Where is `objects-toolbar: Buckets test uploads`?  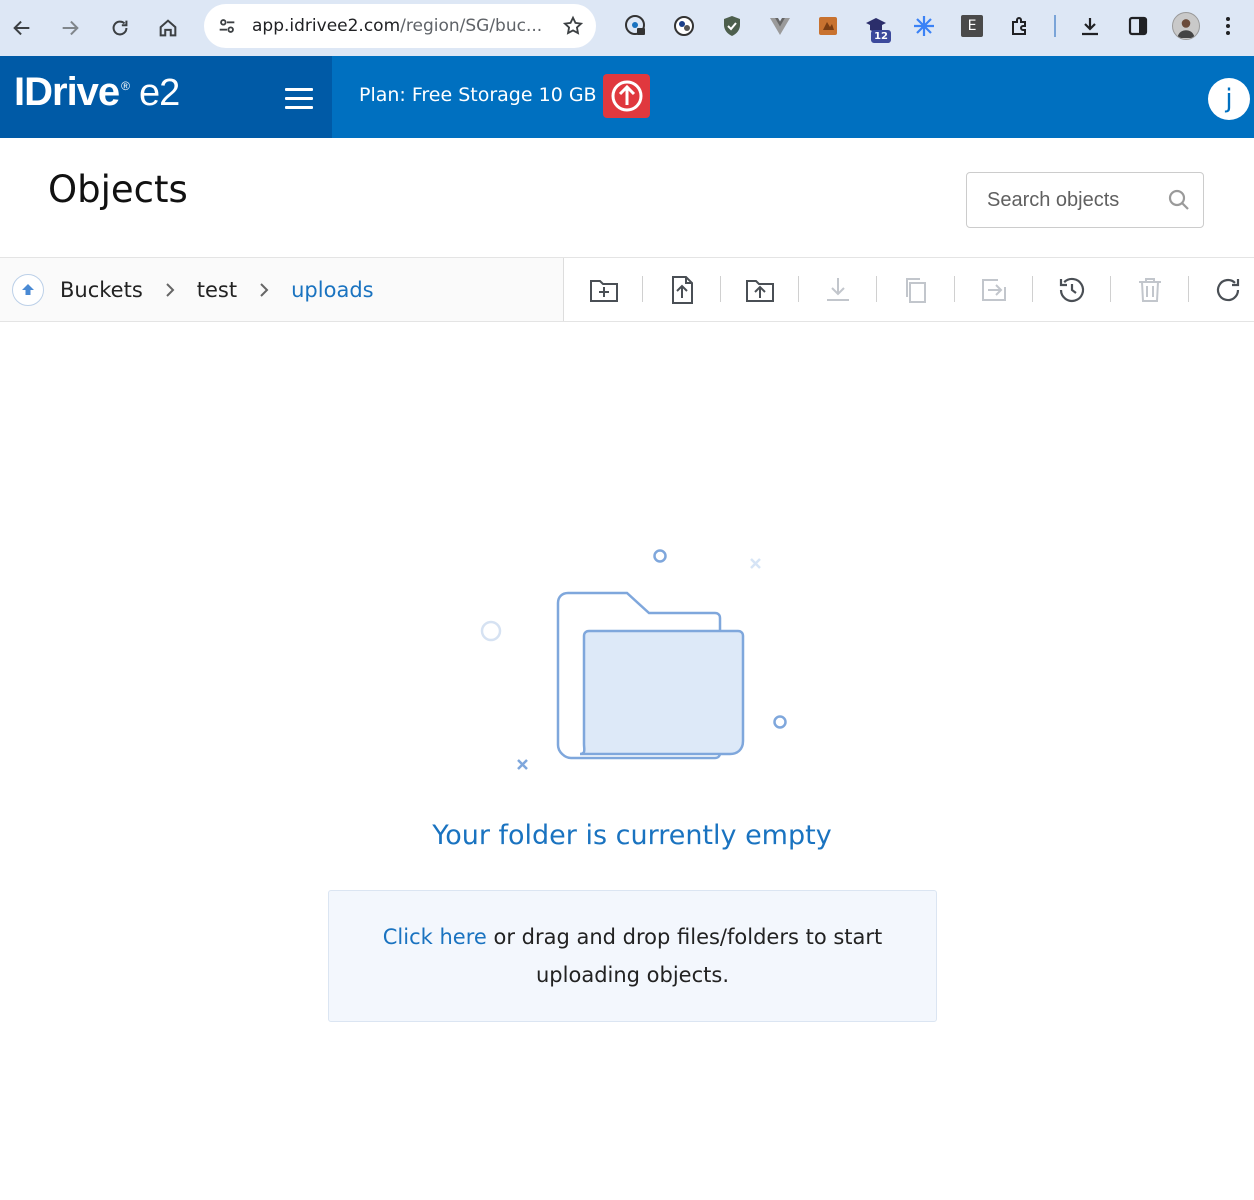 objects-toolbar: Buckets test uploads is located at coordinates (627, 289).